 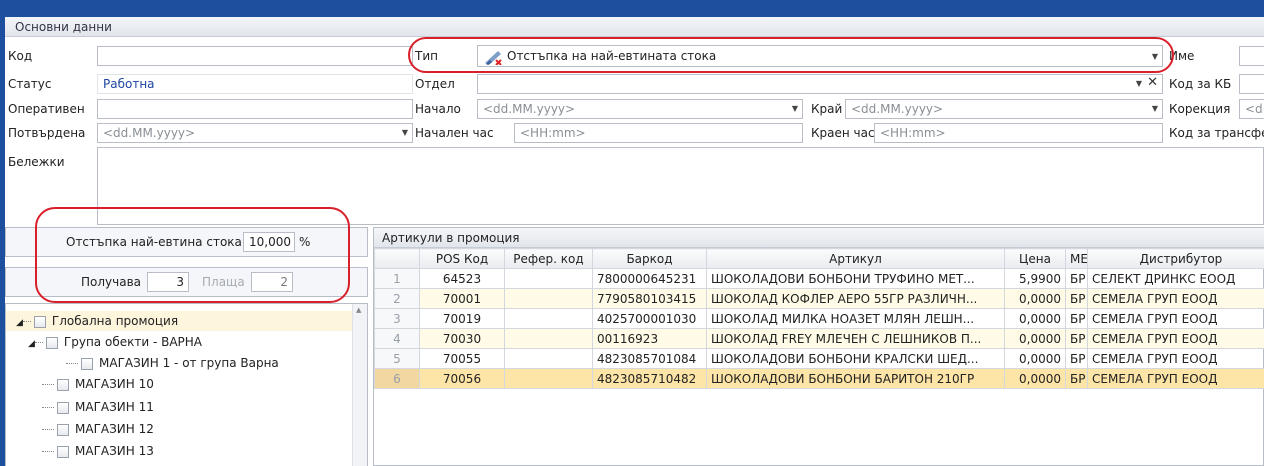 I want to click on article-cell: ШОКОЛАДОВИ БОНБОНИ БАРИТОН 210ГР, so click(x=855, y=378).